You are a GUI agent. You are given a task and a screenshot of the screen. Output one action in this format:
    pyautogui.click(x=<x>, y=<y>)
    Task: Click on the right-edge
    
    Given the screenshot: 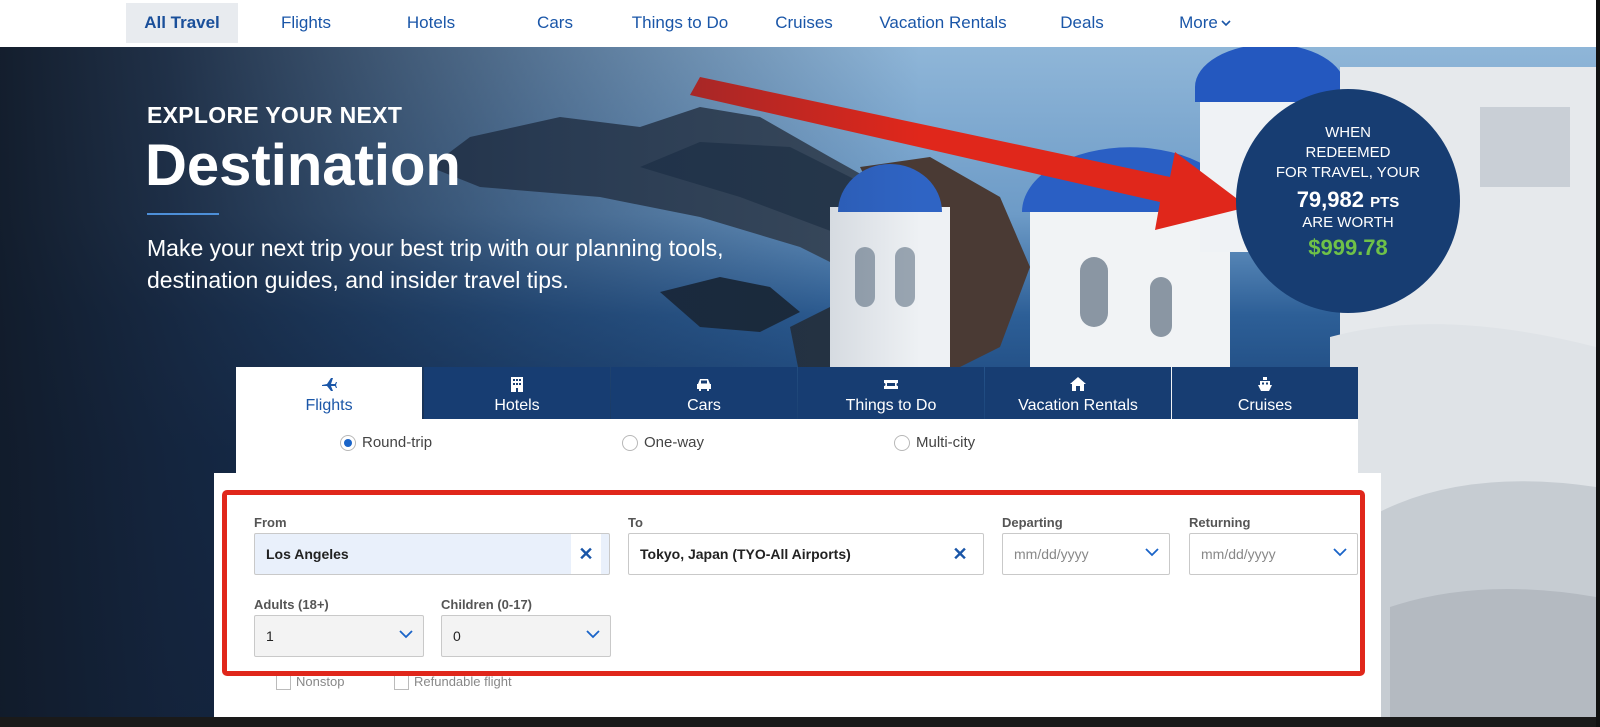 What is the action you would take?
    pyautogui.click(x=1598, y=363)
    